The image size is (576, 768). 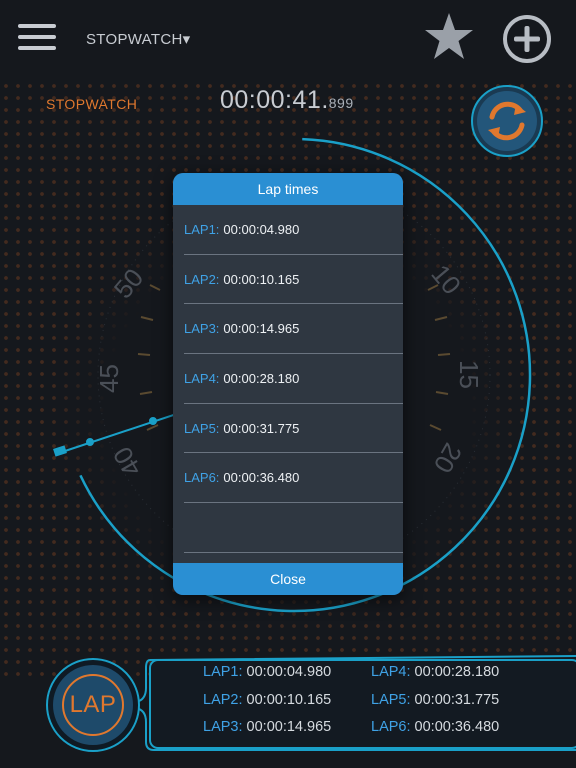 What do you see at coordinates (288, 579) in the screenshot?
I see `close-button: Close` at bounding box center [288, 579].